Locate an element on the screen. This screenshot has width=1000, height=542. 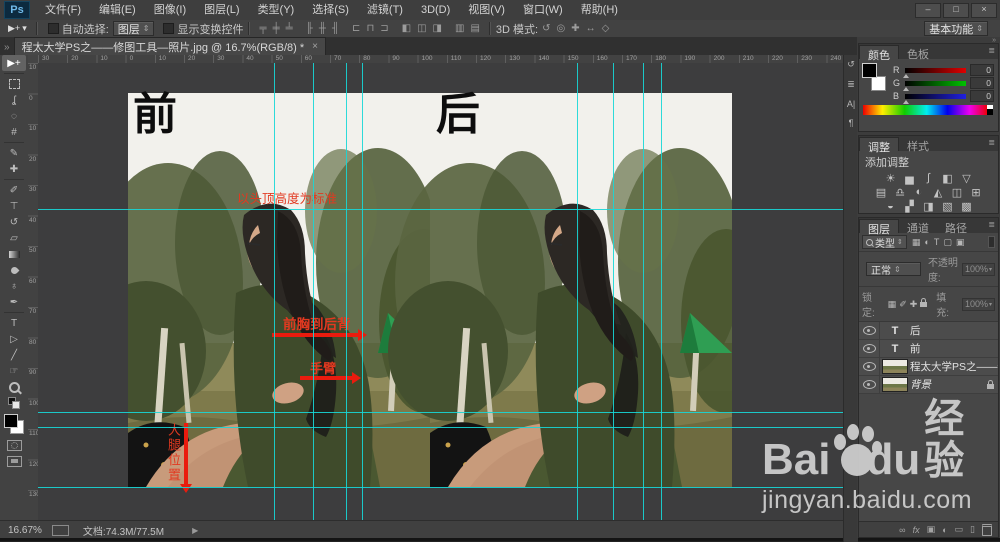
3d-roll-icon: ◎ is located at coordinates (560, 28).